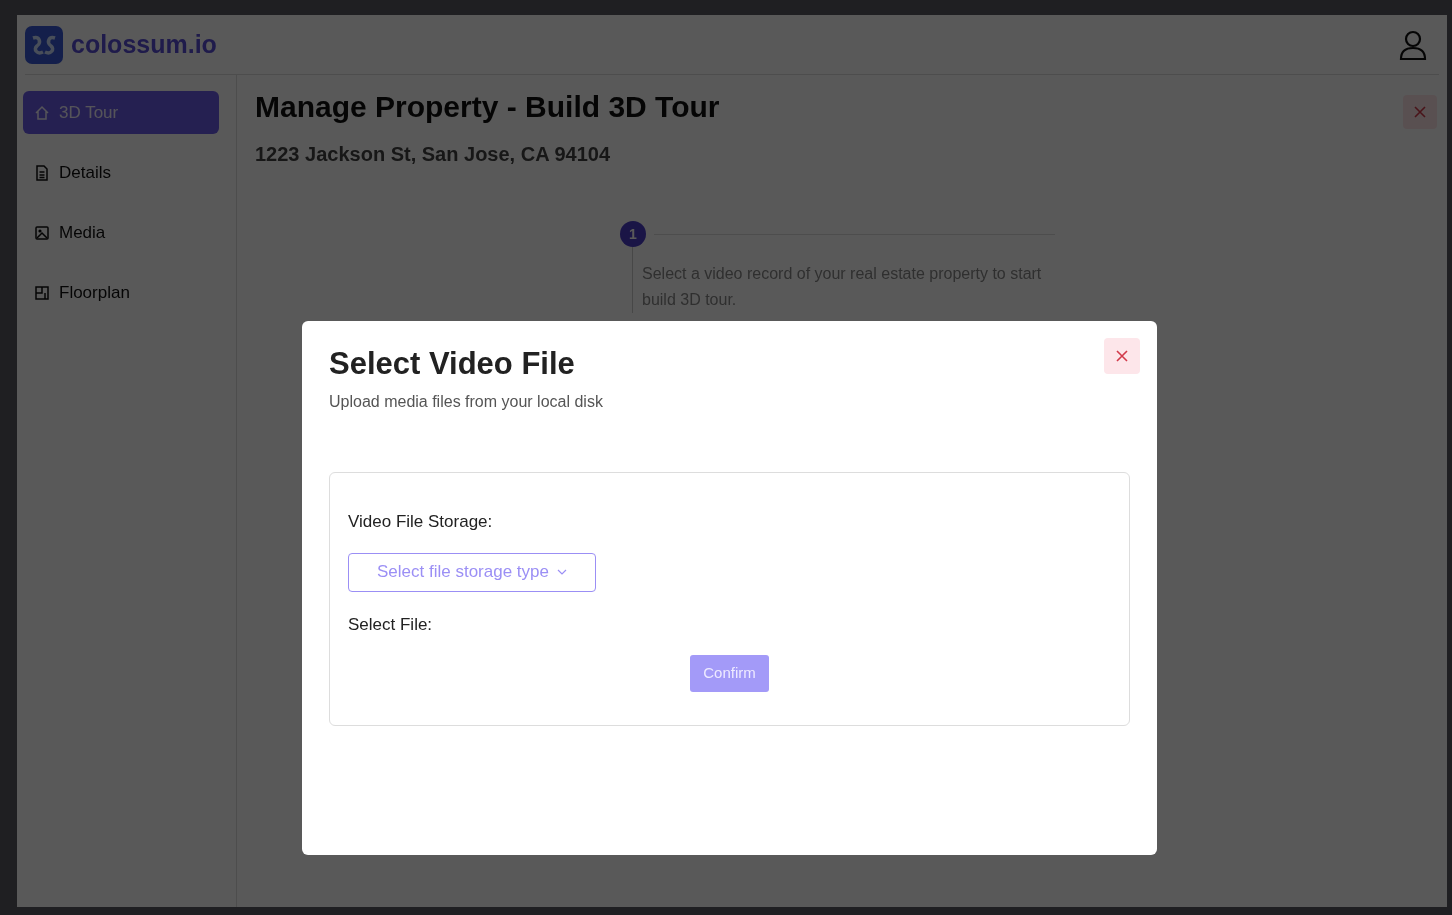 This screenshot has height=915, width=1452. I want to click on logo-text: colossum.io, so click(144, 44).